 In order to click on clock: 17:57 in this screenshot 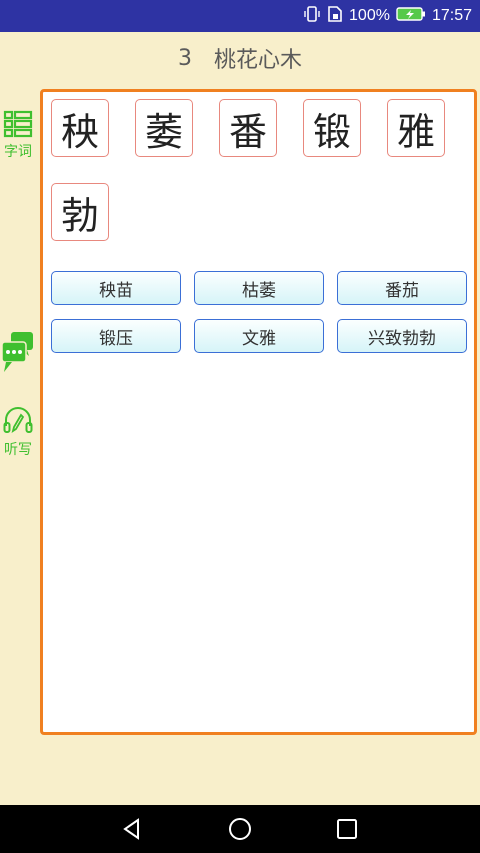, I will do `click(451, 15)`.